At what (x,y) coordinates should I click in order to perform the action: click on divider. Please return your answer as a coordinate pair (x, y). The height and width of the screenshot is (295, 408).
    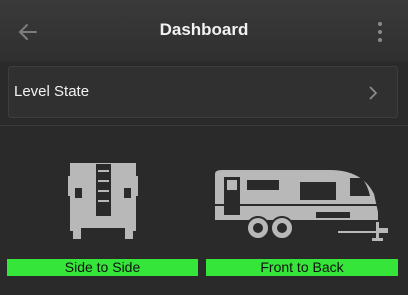
    Looking at the image, I should click on (204, 125).